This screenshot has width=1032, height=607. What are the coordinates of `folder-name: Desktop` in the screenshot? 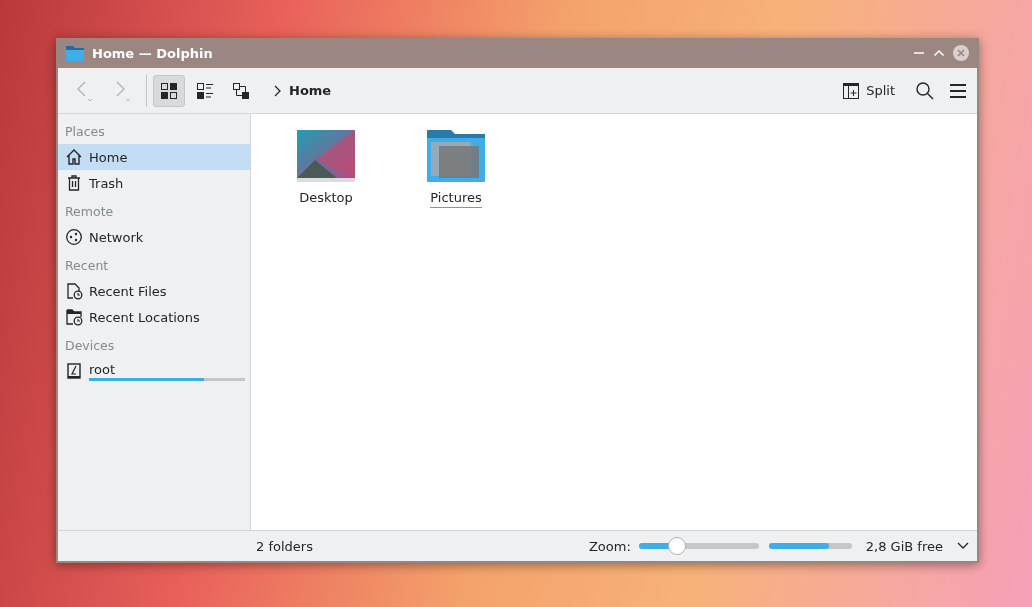 It's located at (326, 199).